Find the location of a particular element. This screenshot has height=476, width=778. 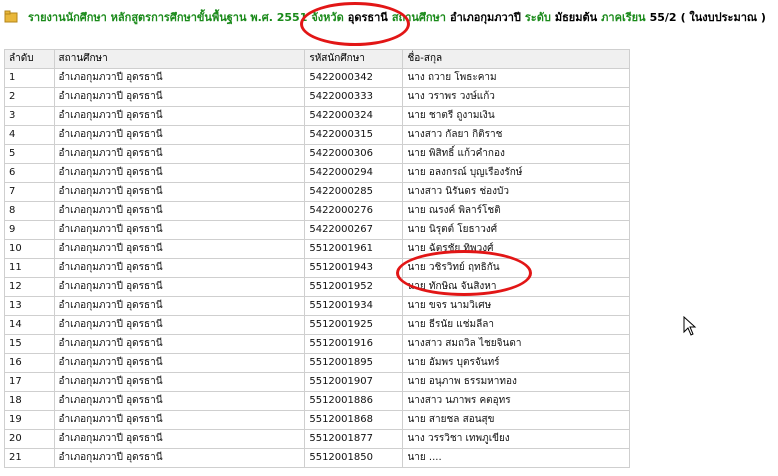

cell-name: นางสาว สมถวิล ไชยจินดา is located at coordinates (516, 344).